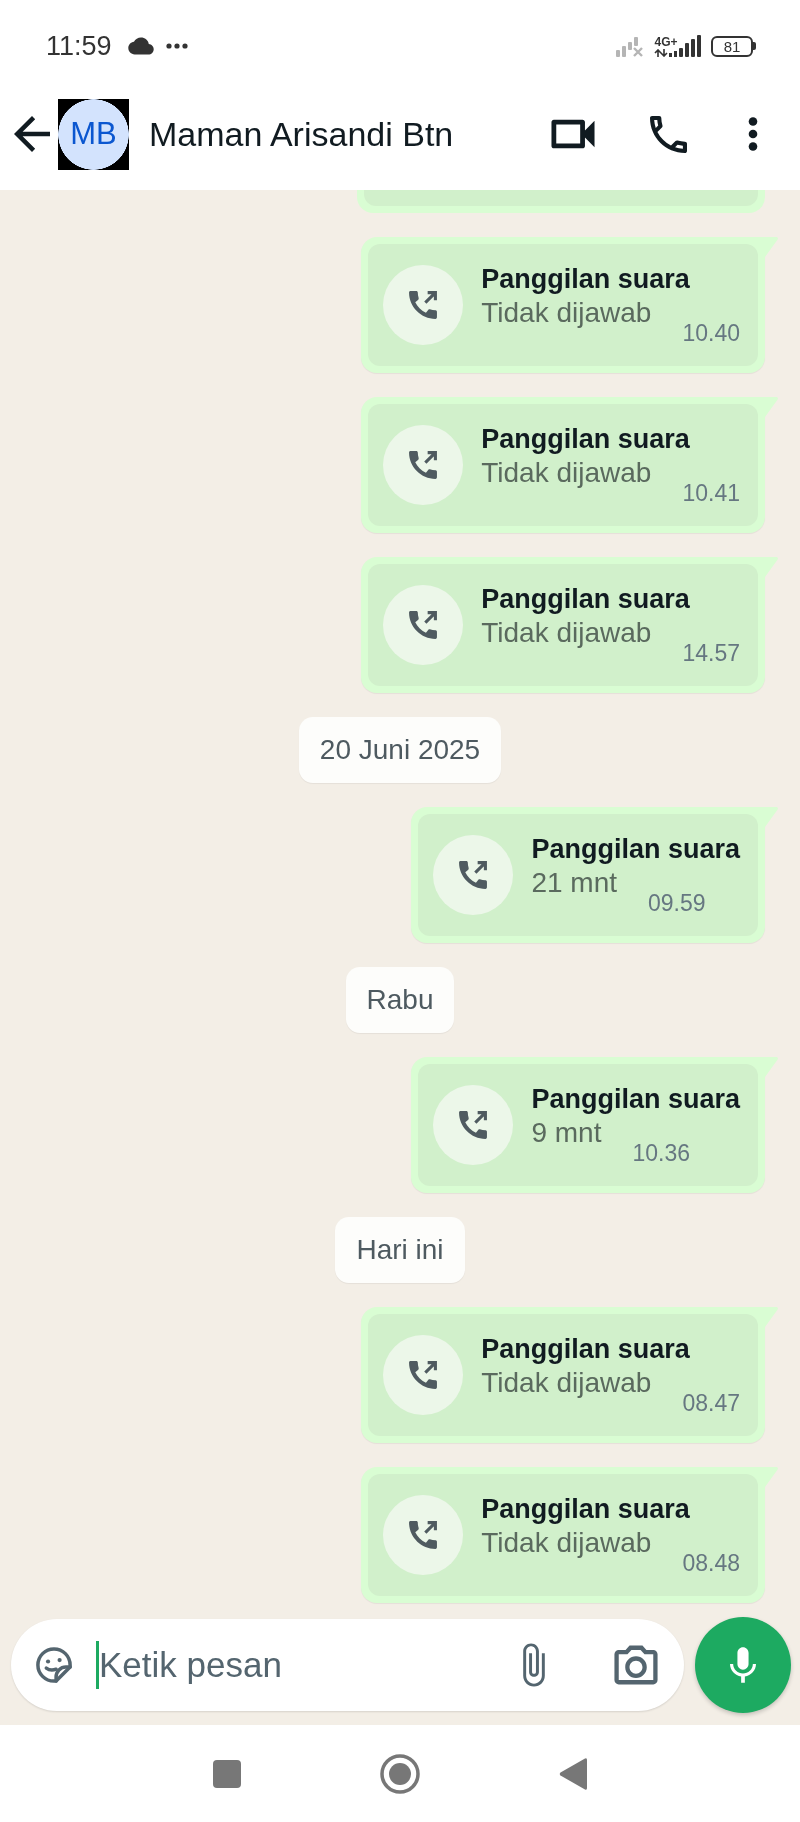 The width and height of the screenshot is (800, 1822). Describe the element at coordinates (176, 46) in the screenshot. I see `more-dots-icon` at that location.